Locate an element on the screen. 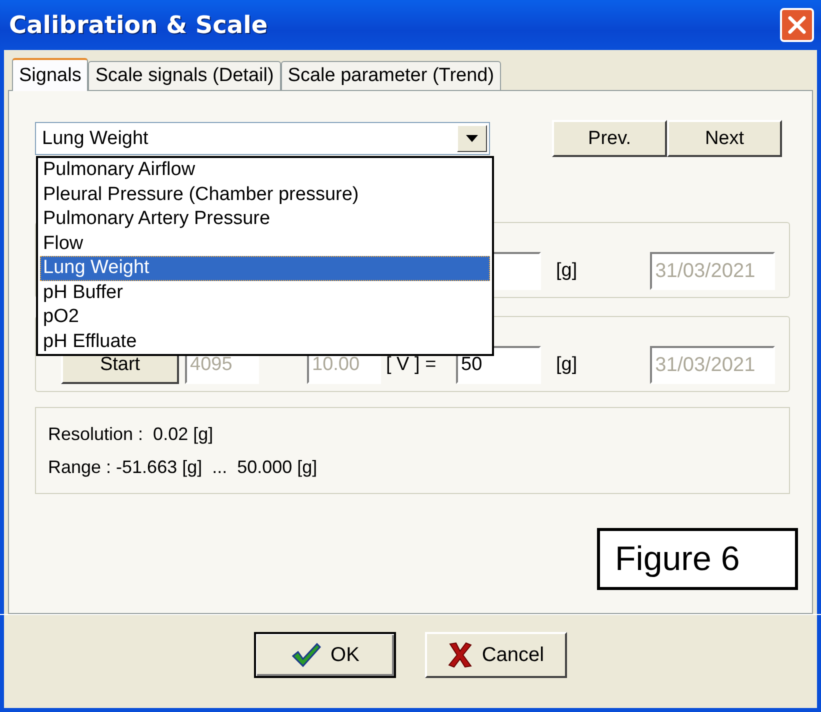 This screenshot has width=821, height=712. range-text: Range : -51.663 [g] ... 50.000 [g] is located at coordinates (183, 467).